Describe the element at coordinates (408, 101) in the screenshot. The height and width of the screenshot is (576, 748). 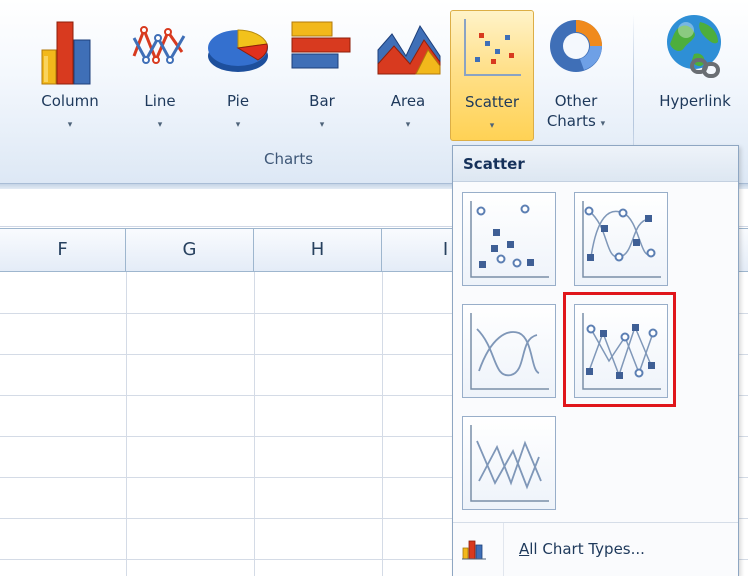
I see `area-label: Area` at that location.